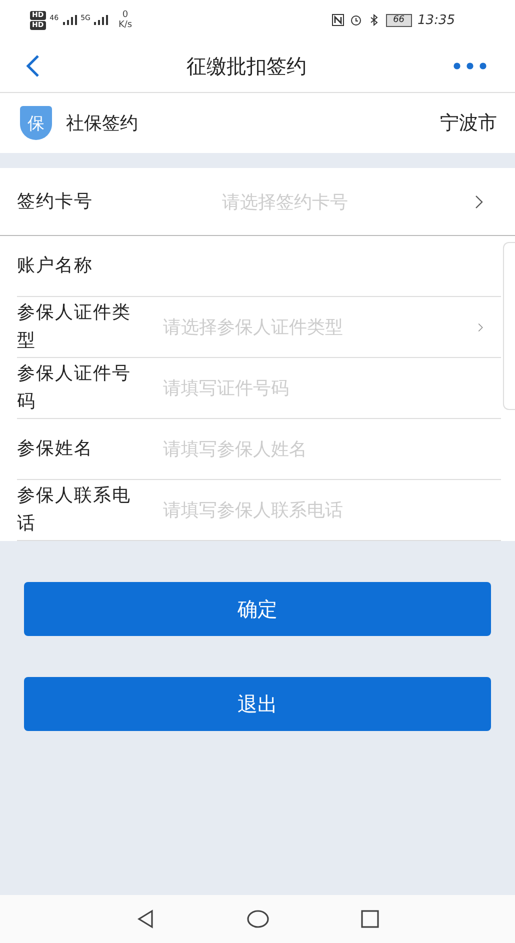 The image size is (515, 943). Describe the element at coordinates (125, 25) in the screenshot. I see `speed-unit: K/s` at that location.